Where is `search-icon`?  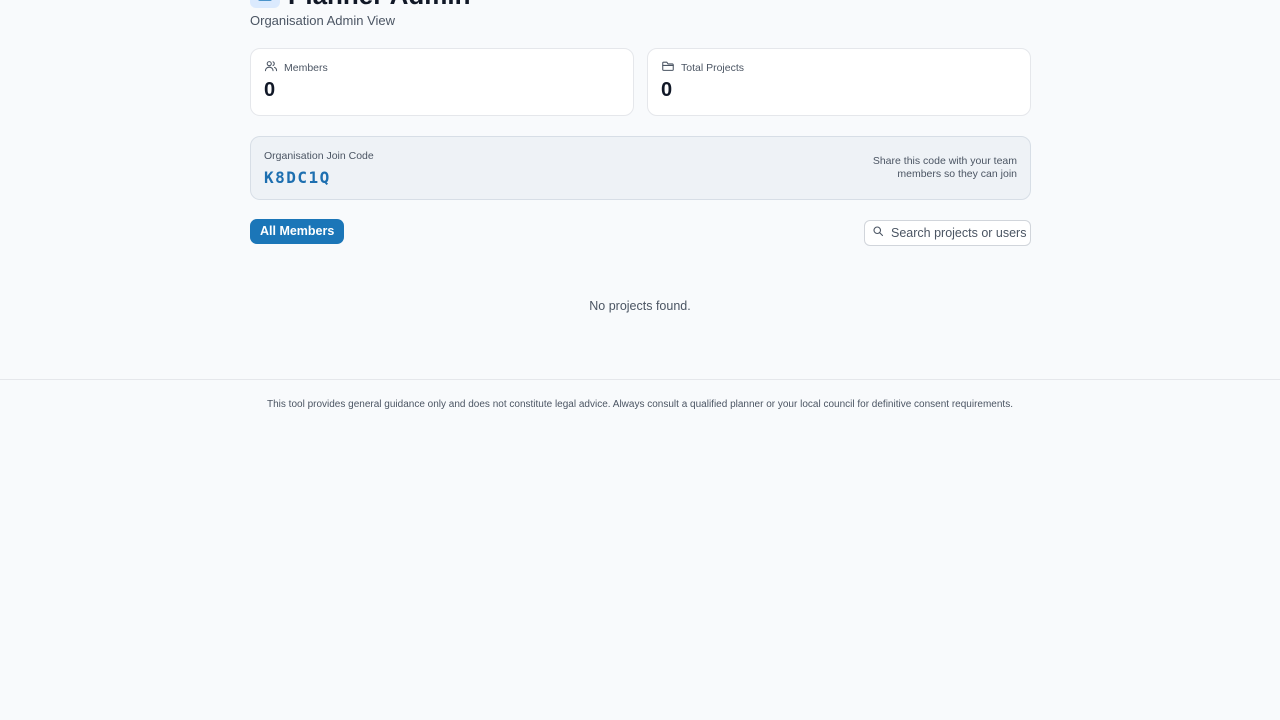 search-icon is located at coordinates (878, 233).